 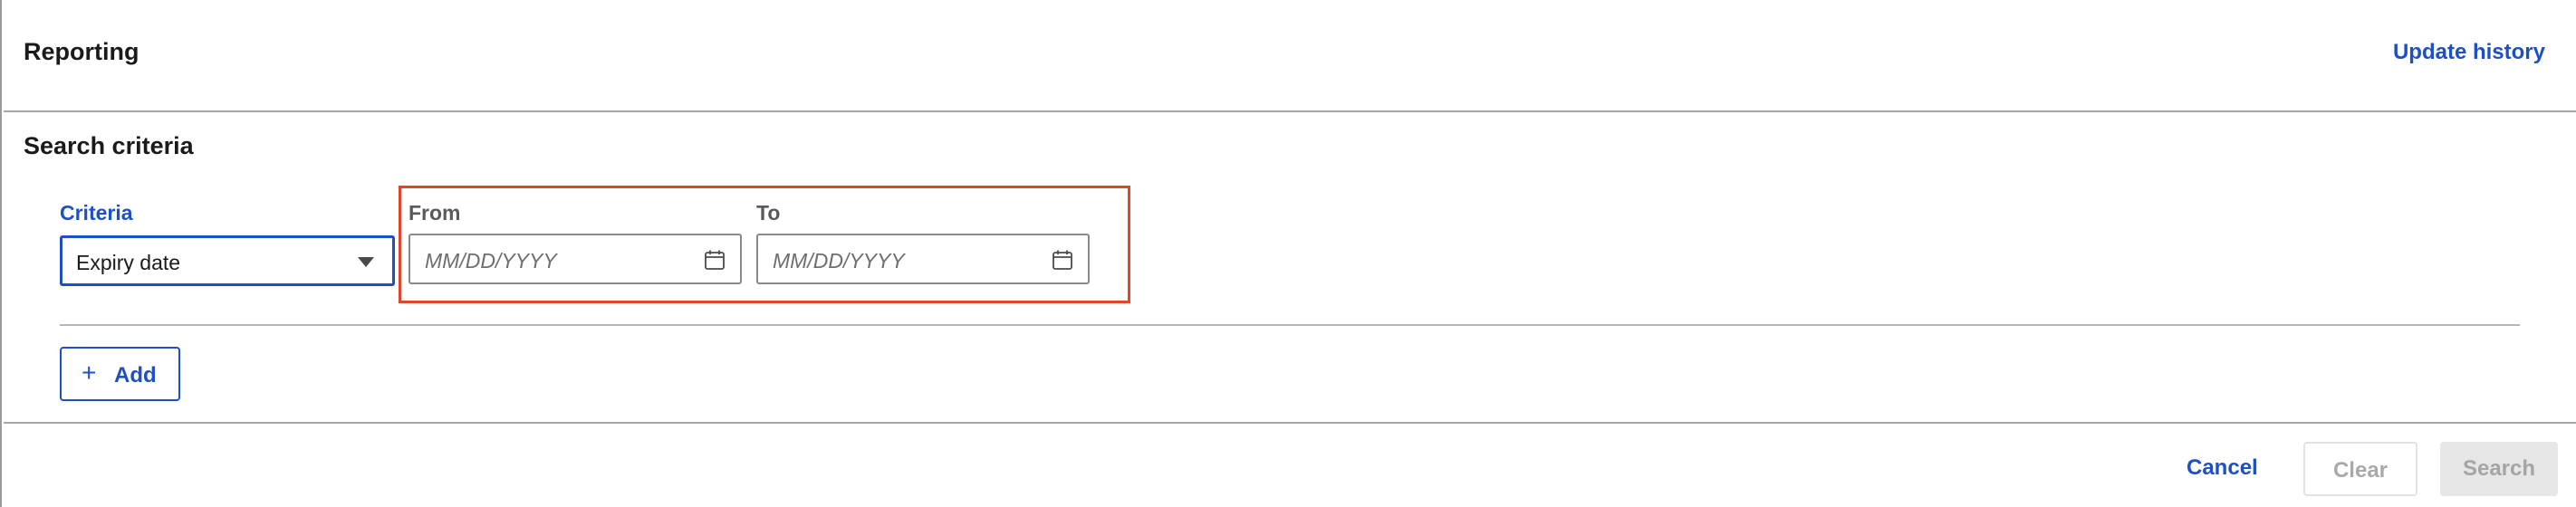 What do you see at coordinates (435, 213) in the screenshot?
I see `from-label: From` at bounding box center [435, 213].